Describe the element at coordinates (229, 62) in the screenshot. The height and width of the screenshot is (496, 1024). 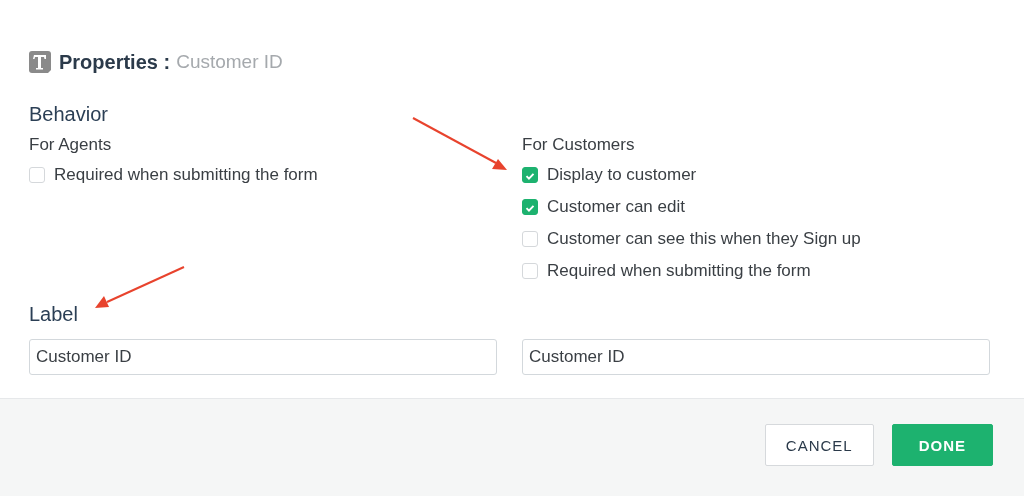
I see `field-name: Customer ID` at that location.